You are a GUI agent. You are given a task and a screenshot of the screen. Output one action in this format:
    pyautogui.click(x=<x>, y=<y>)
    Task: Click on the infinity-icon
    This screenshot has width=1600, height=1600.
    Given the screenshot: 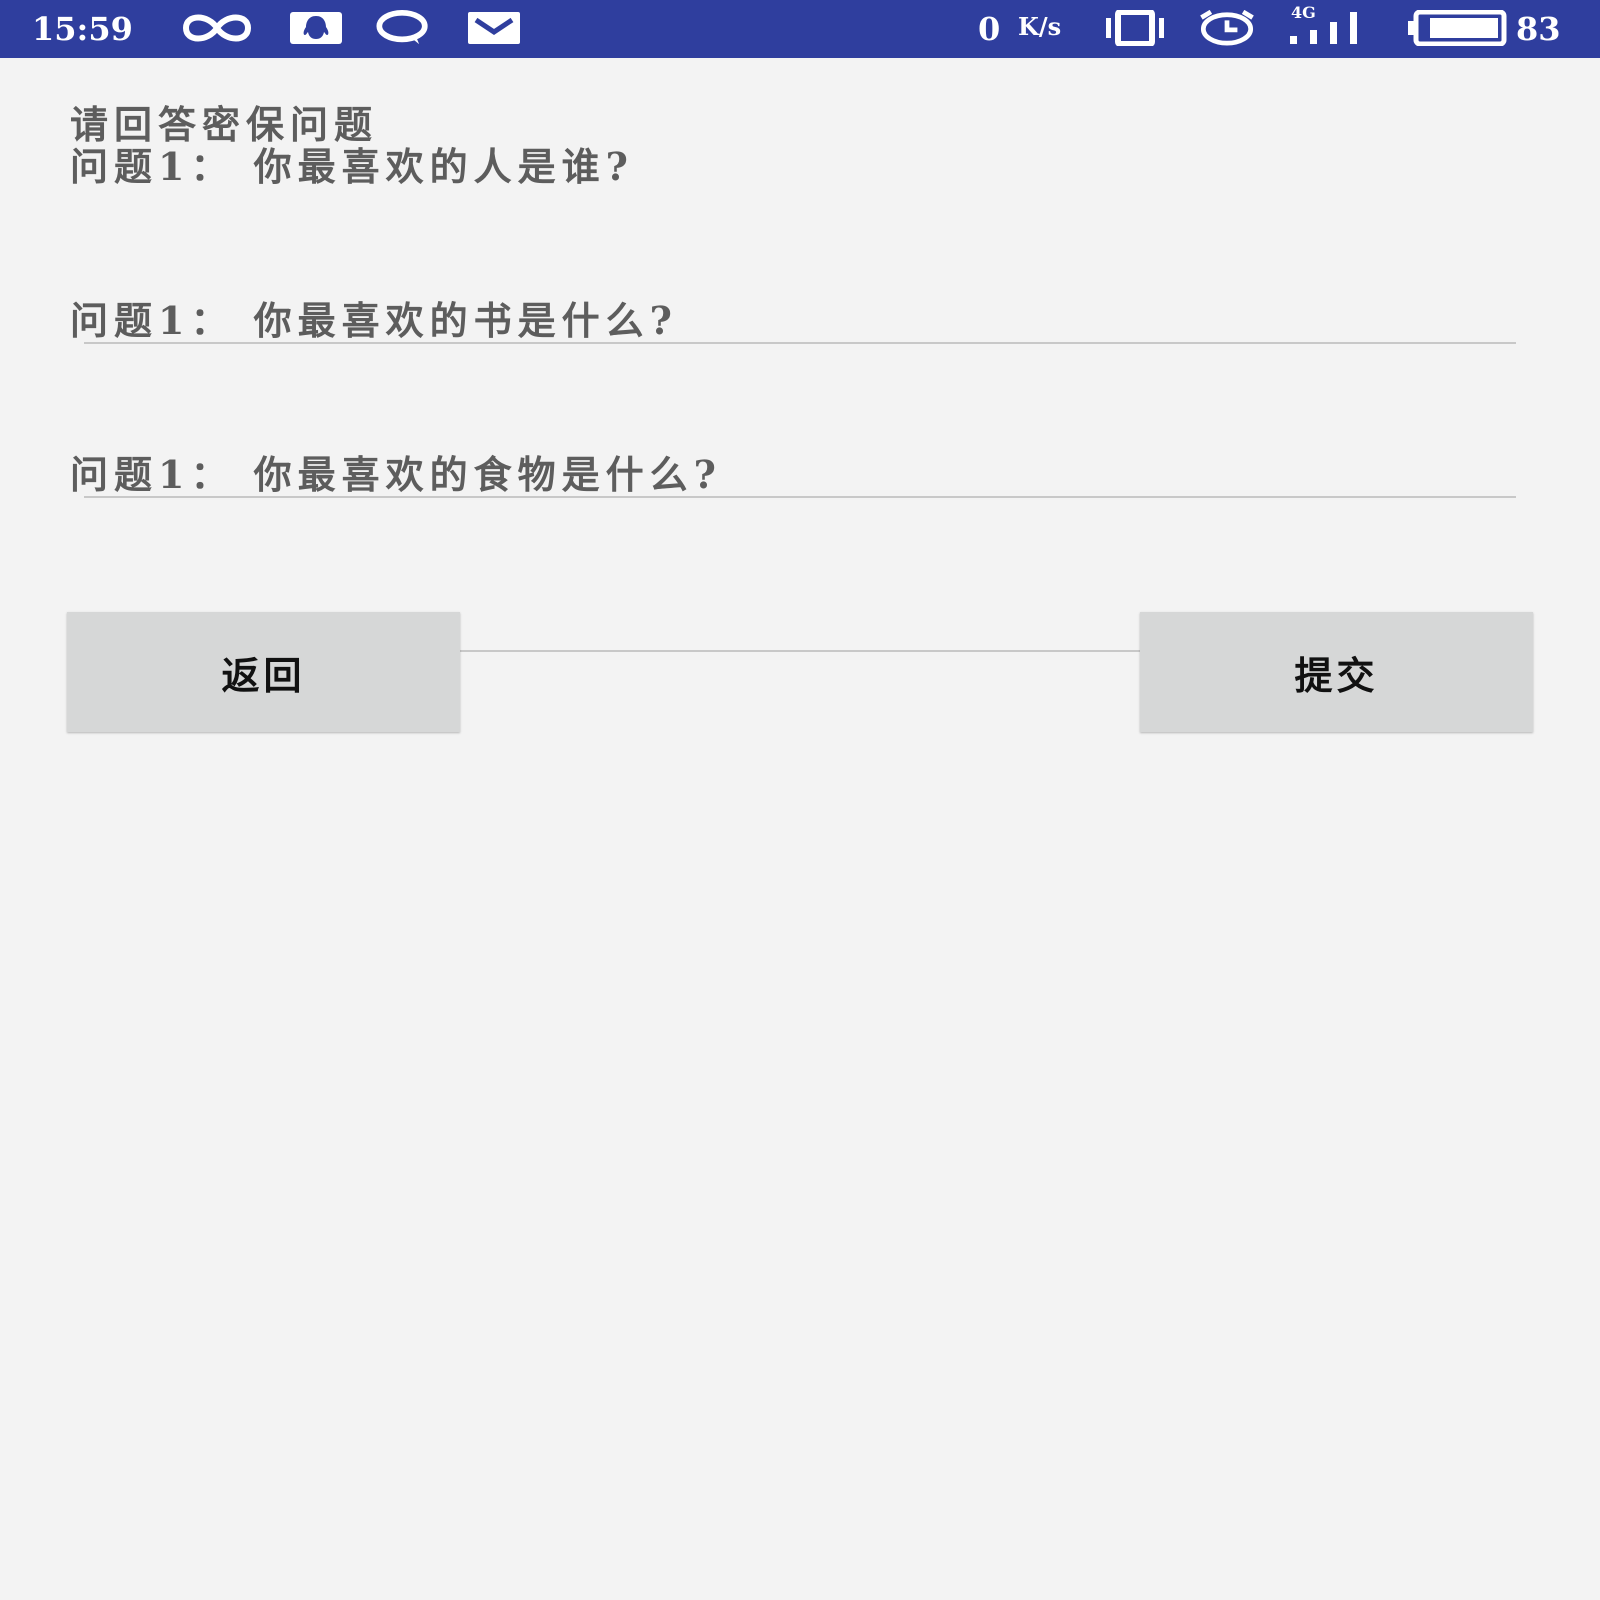 What is the action you would take?
    pyautogui.click(x=217, y=28)
    